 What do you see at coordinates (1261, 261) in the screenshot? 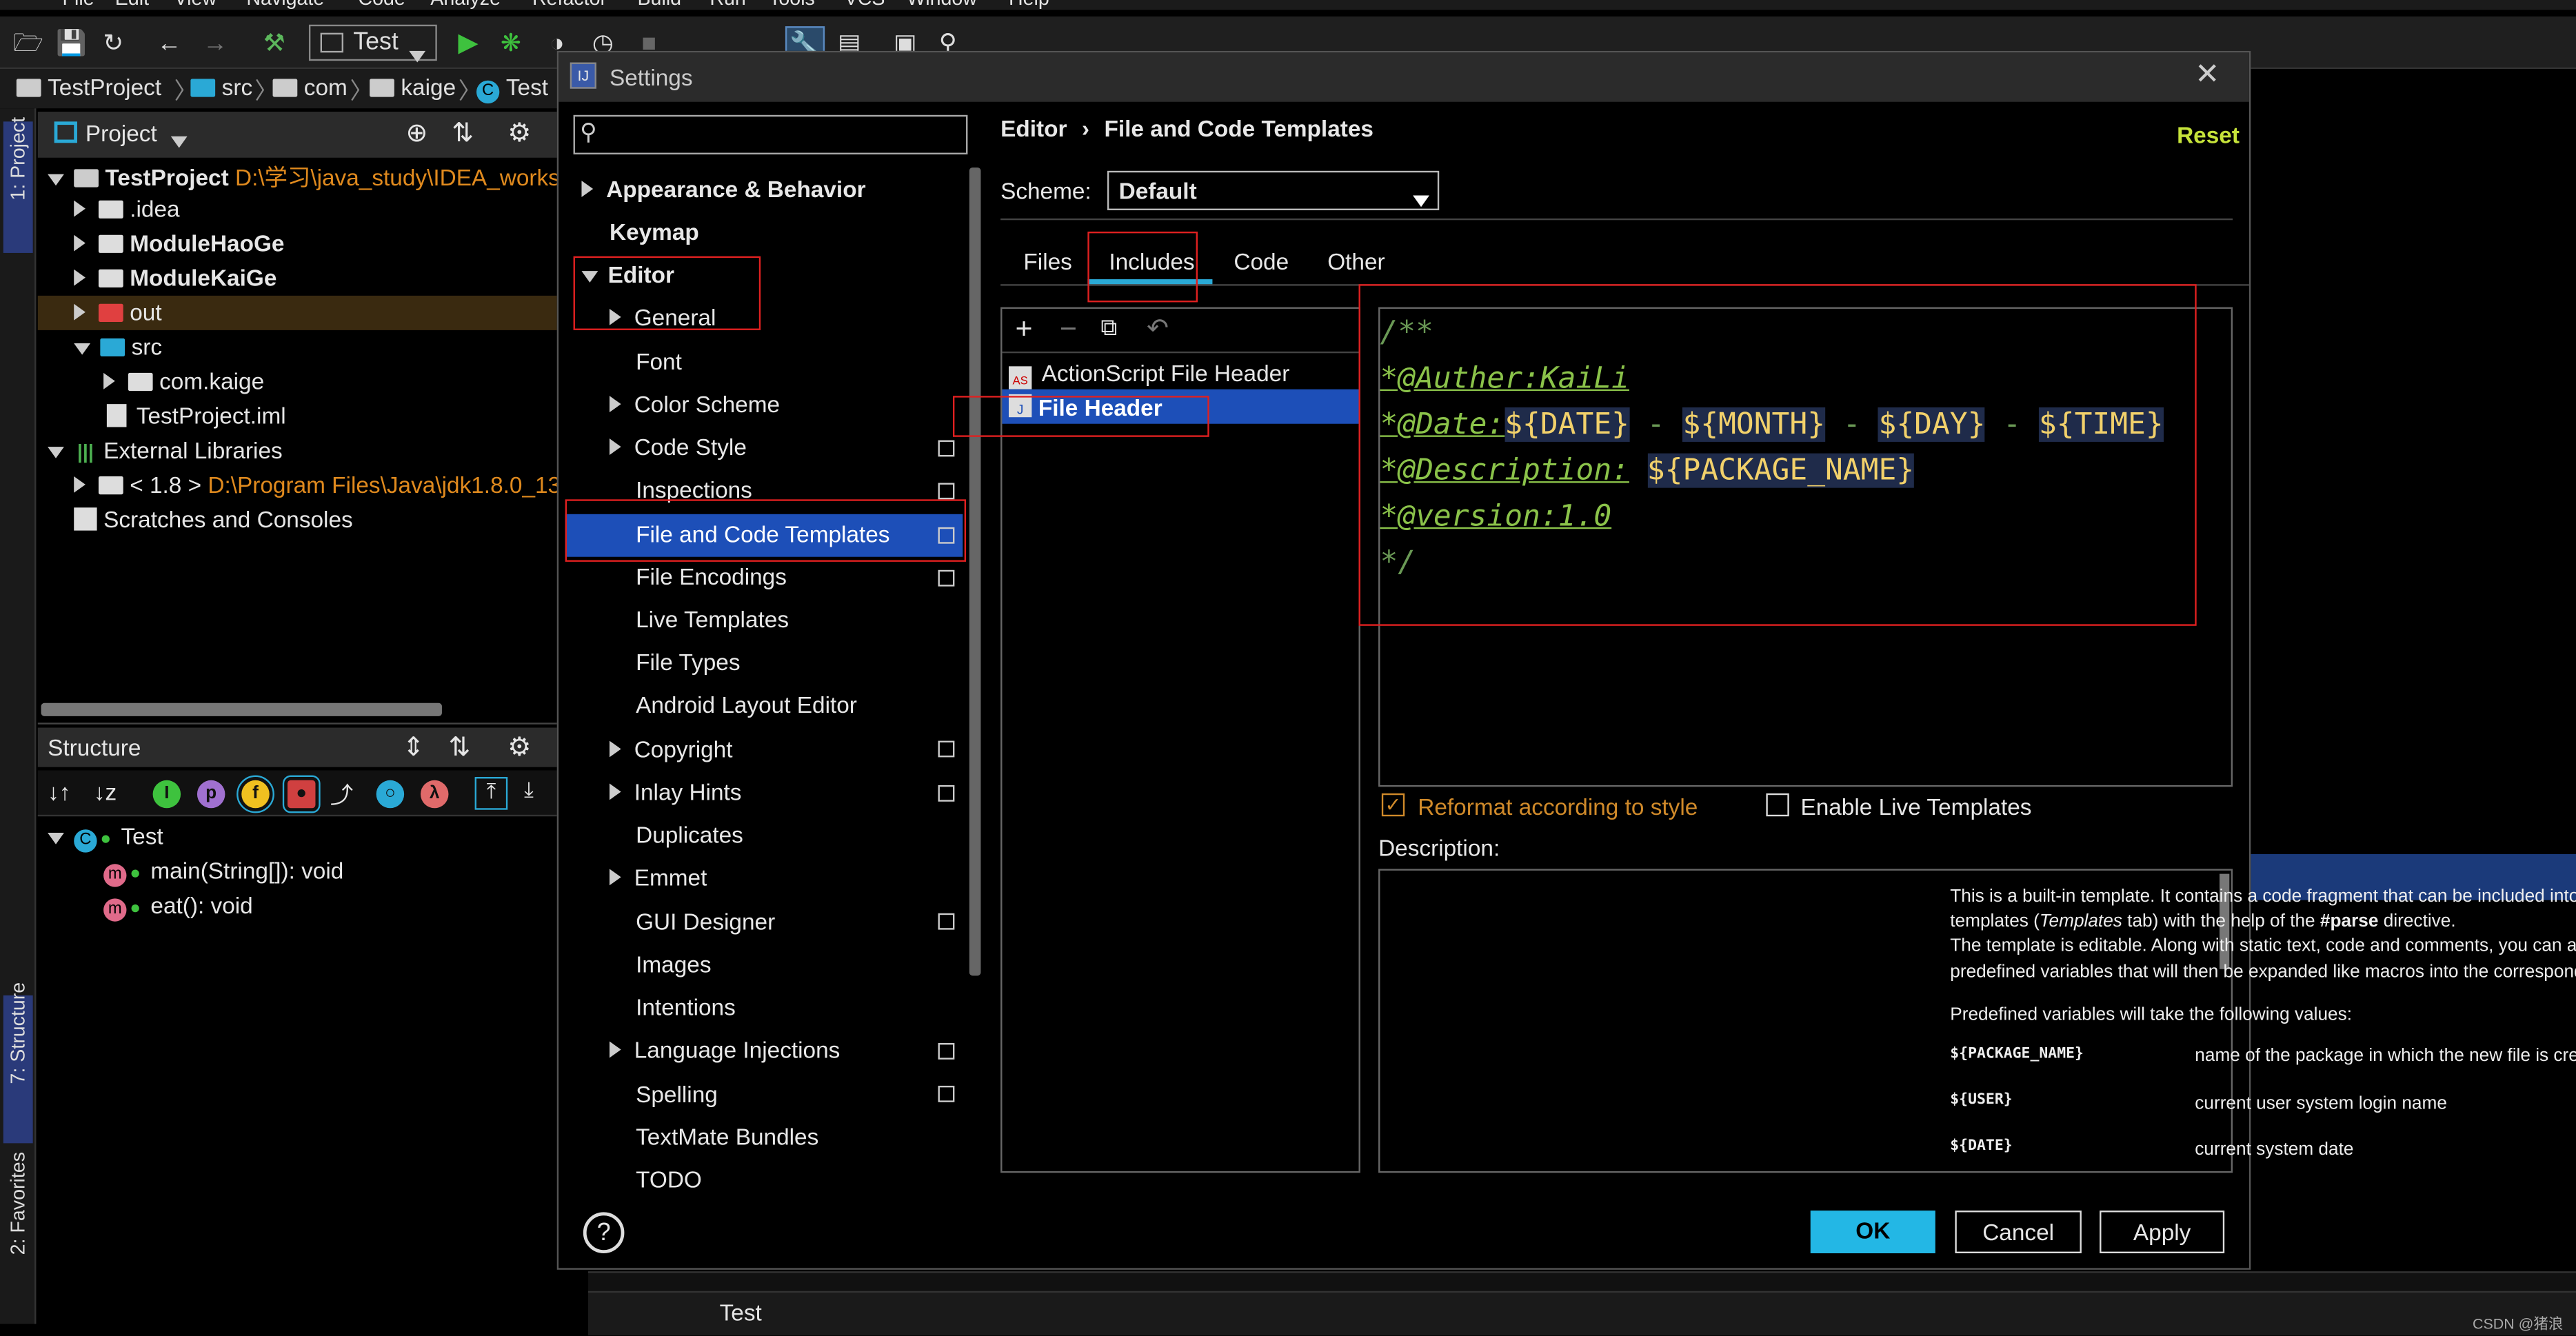
I see `tab-code: Code` at bounding box center [1261, 261].